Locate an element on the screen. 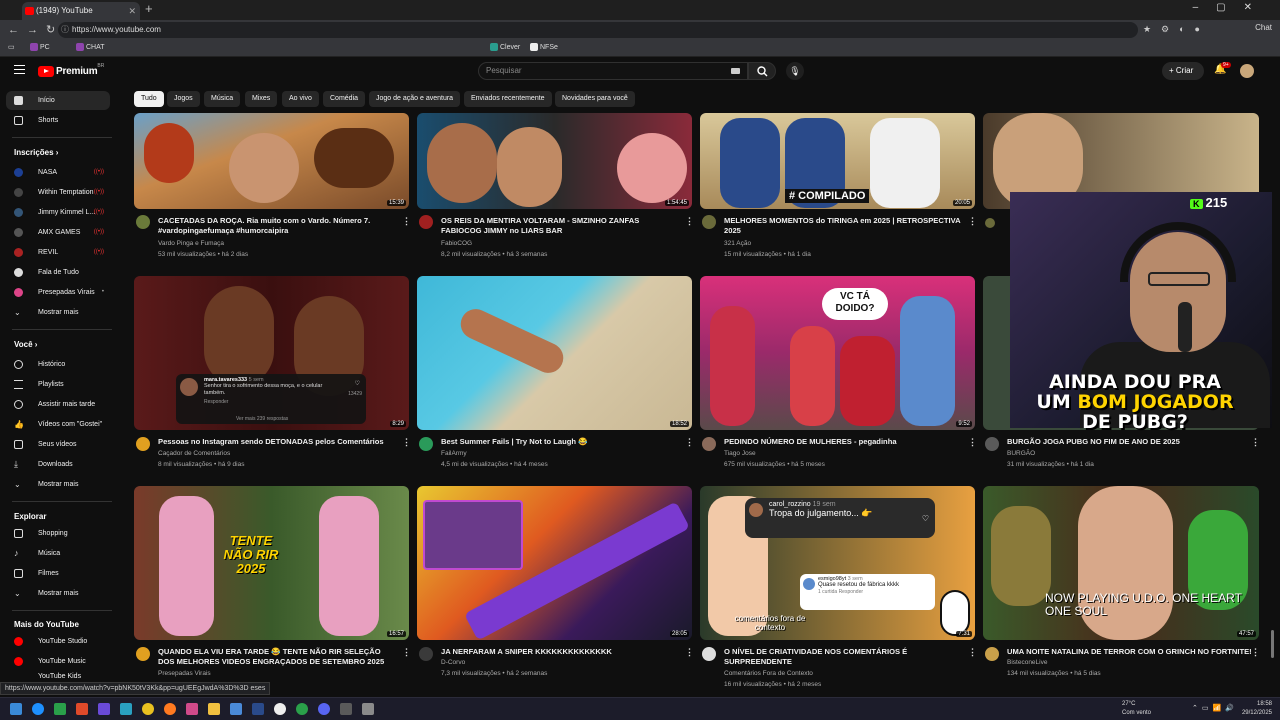 This screenshot has height=720, width=1280. video-thumbnail: 18:52 is located at coordinates (554, 353).